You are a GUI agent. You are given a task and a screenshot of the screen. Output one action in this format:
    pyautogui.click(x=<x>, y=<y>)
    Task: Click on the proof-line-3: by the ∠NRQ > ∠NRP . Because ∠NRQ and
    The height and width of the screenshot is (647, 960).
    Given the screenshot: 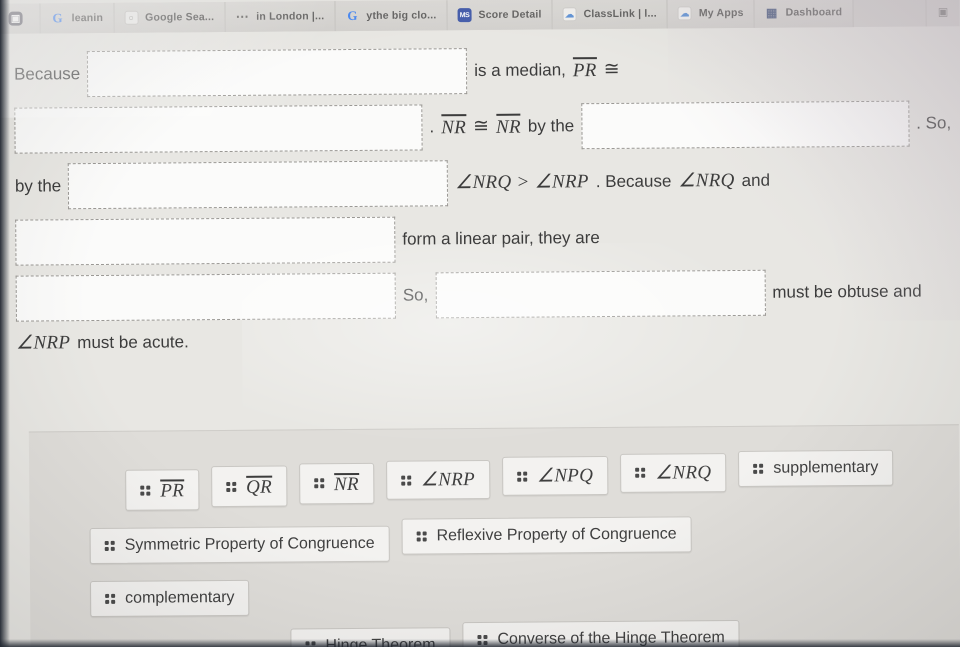 What is the action you would take?
    pyautogui.click(x=475, y=183)
    